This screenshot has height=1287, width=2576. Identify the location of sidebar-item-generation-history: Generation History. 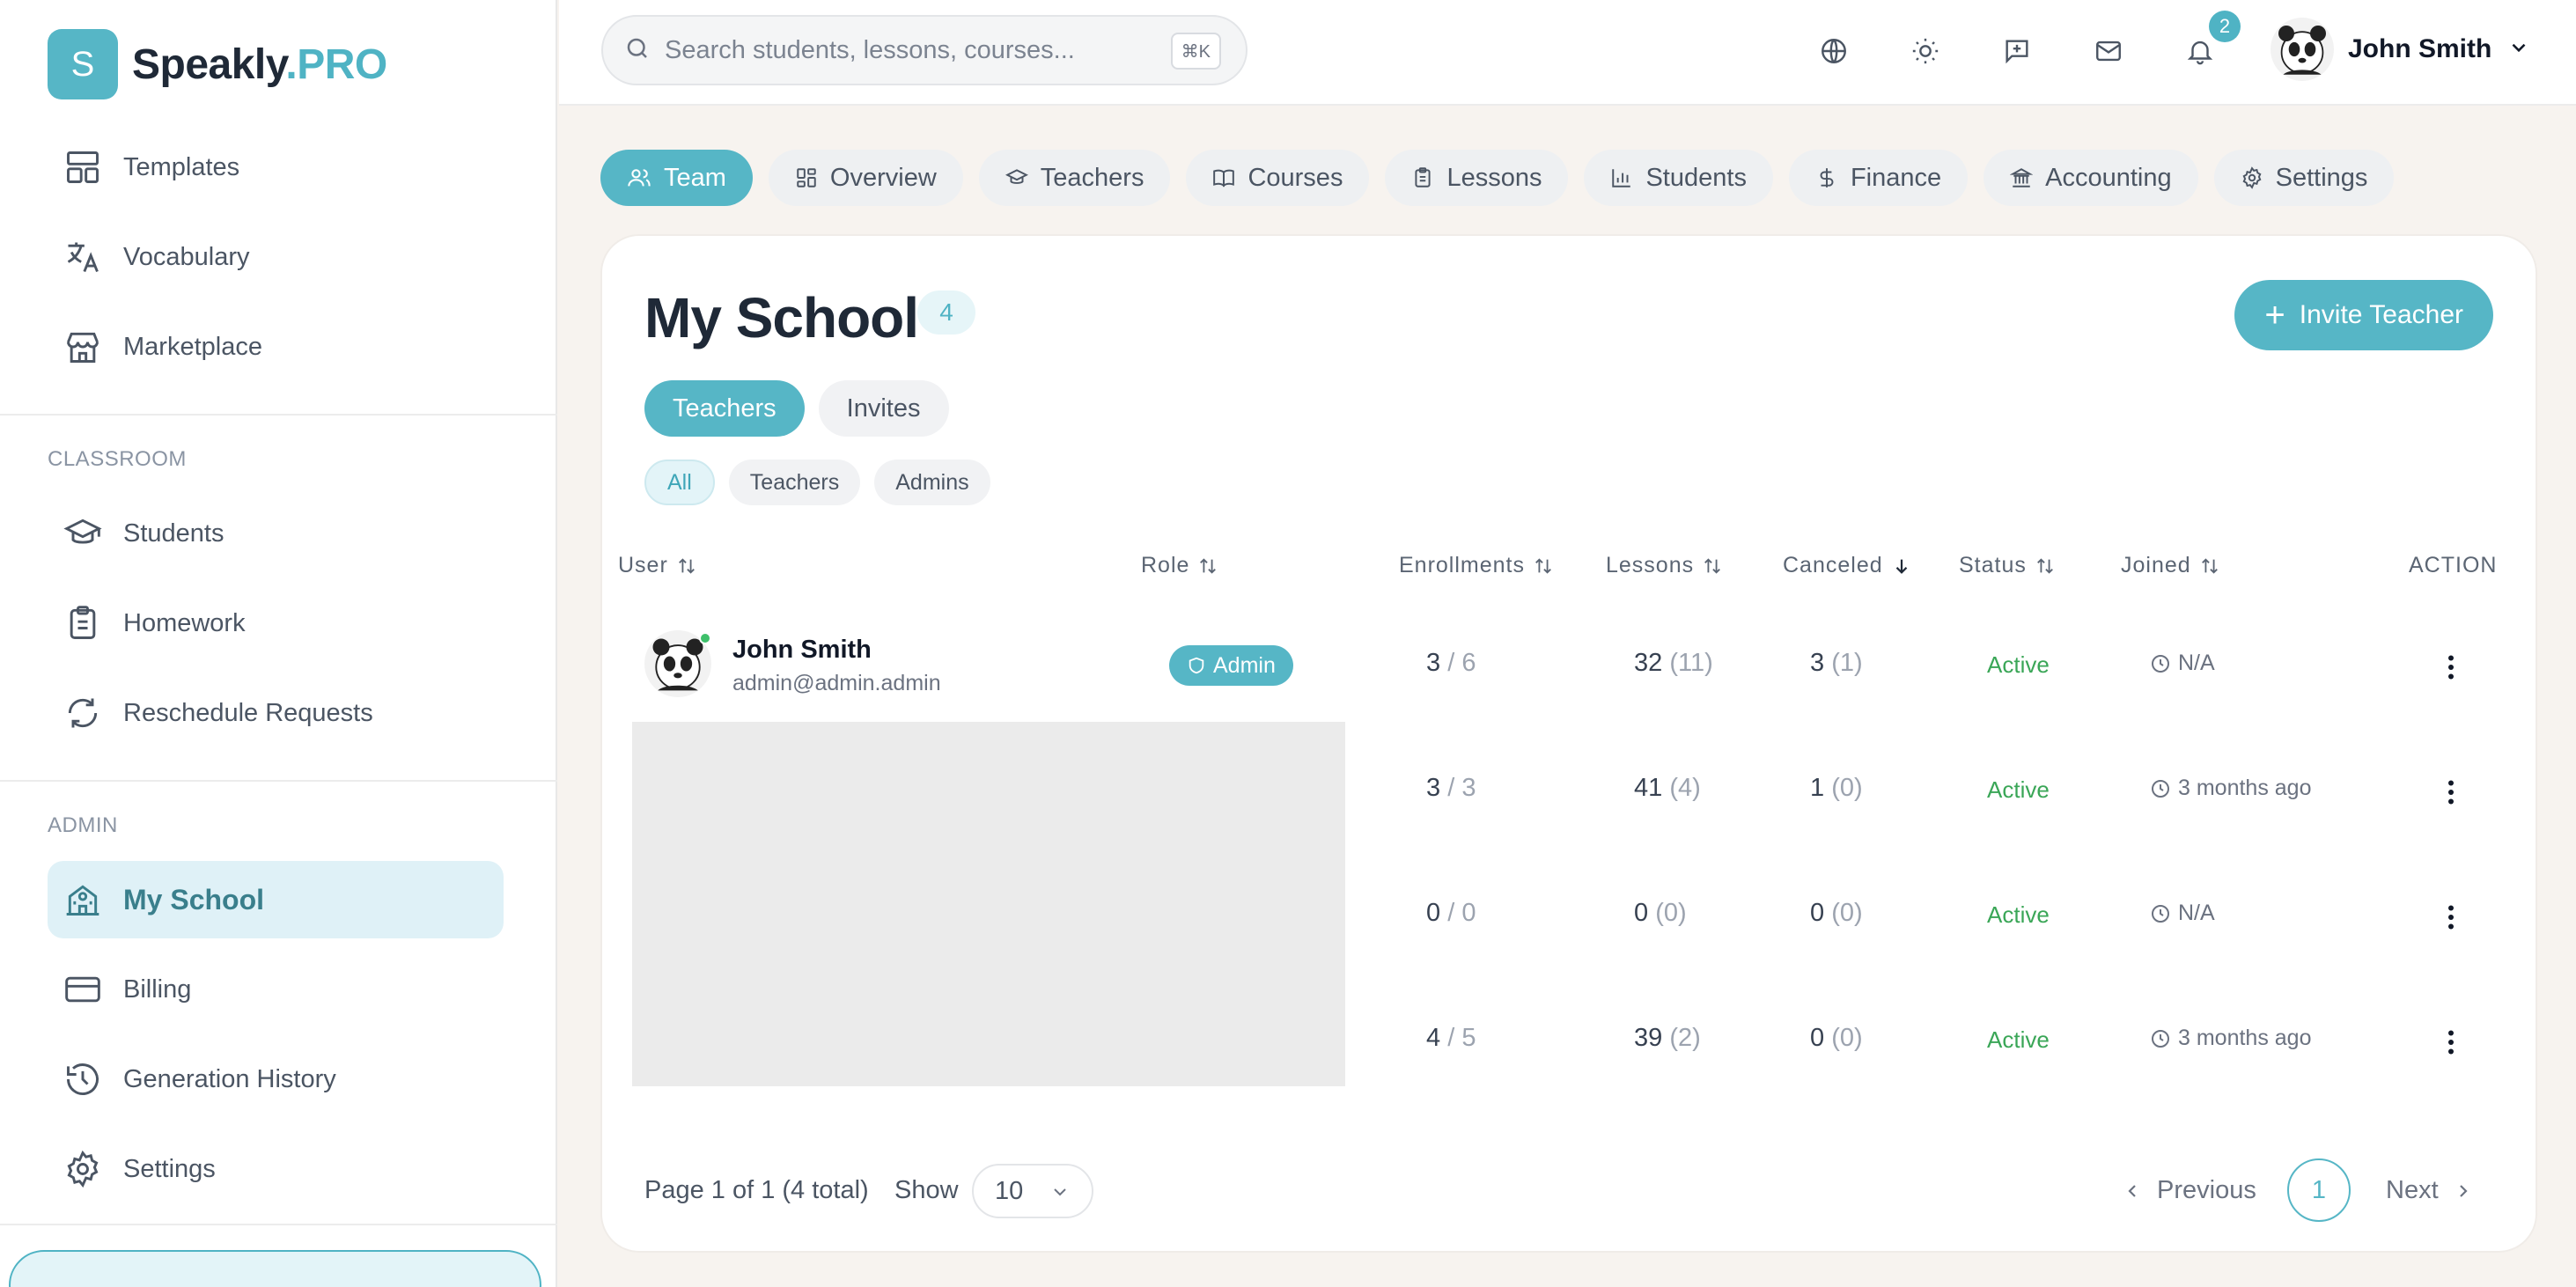
(276, 1079).